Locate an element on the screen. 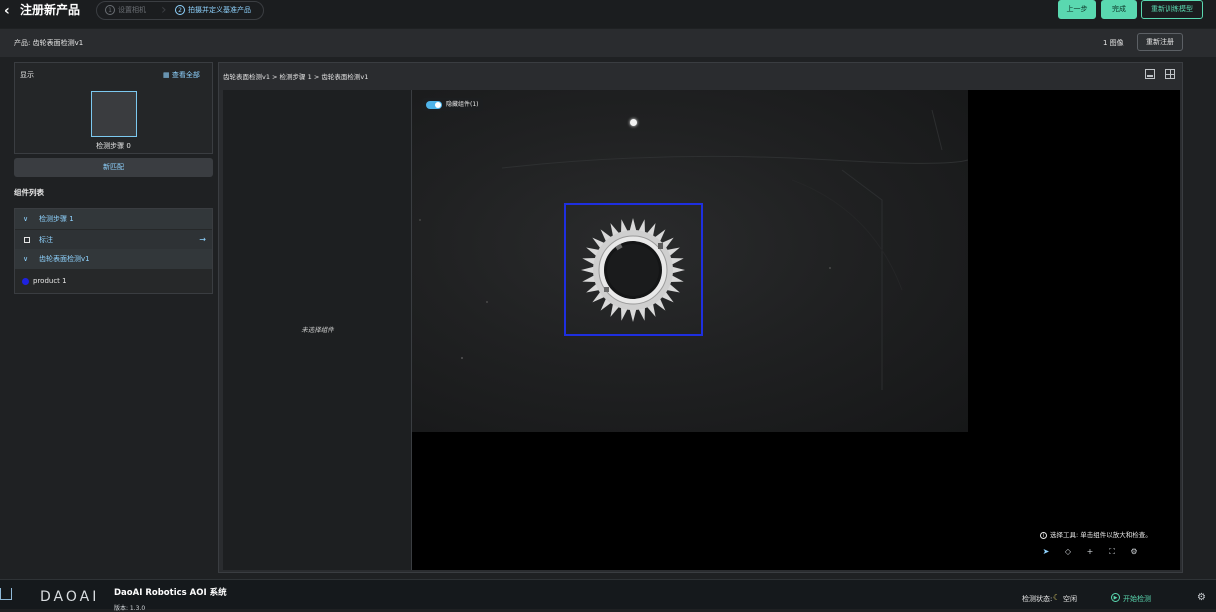  moon-icon: ☾ is located at coordinates (1057, 597).